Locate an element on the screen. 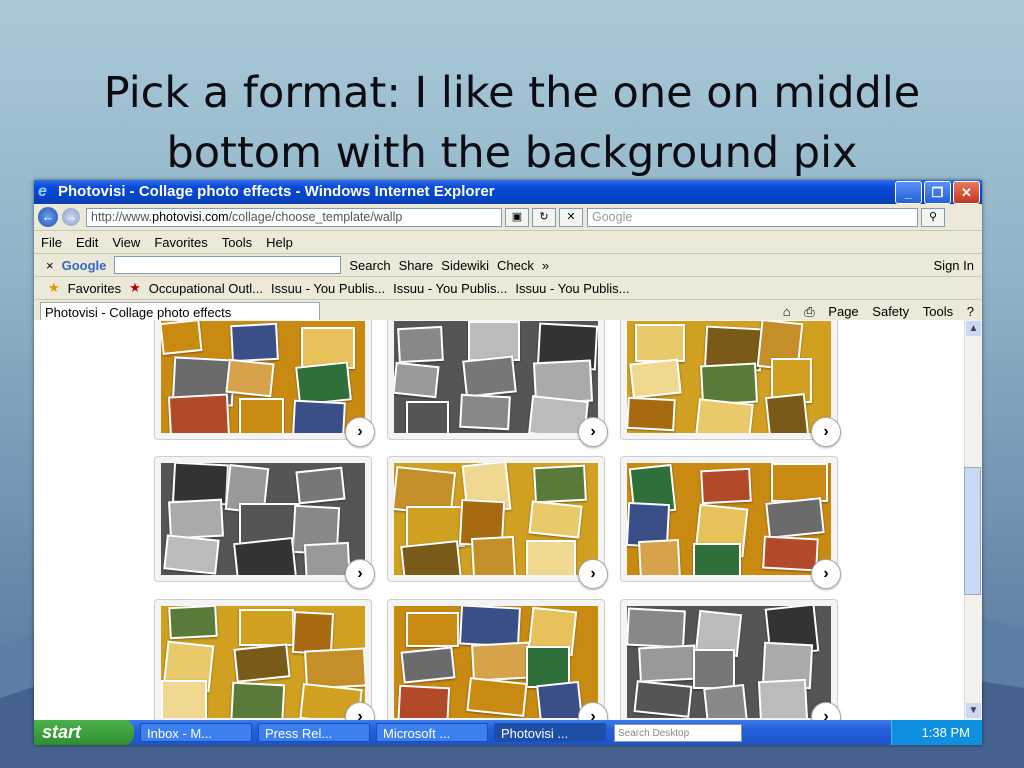 The image size is (1024, 768). close-button: ✕ is located at coordinates (966, 192).